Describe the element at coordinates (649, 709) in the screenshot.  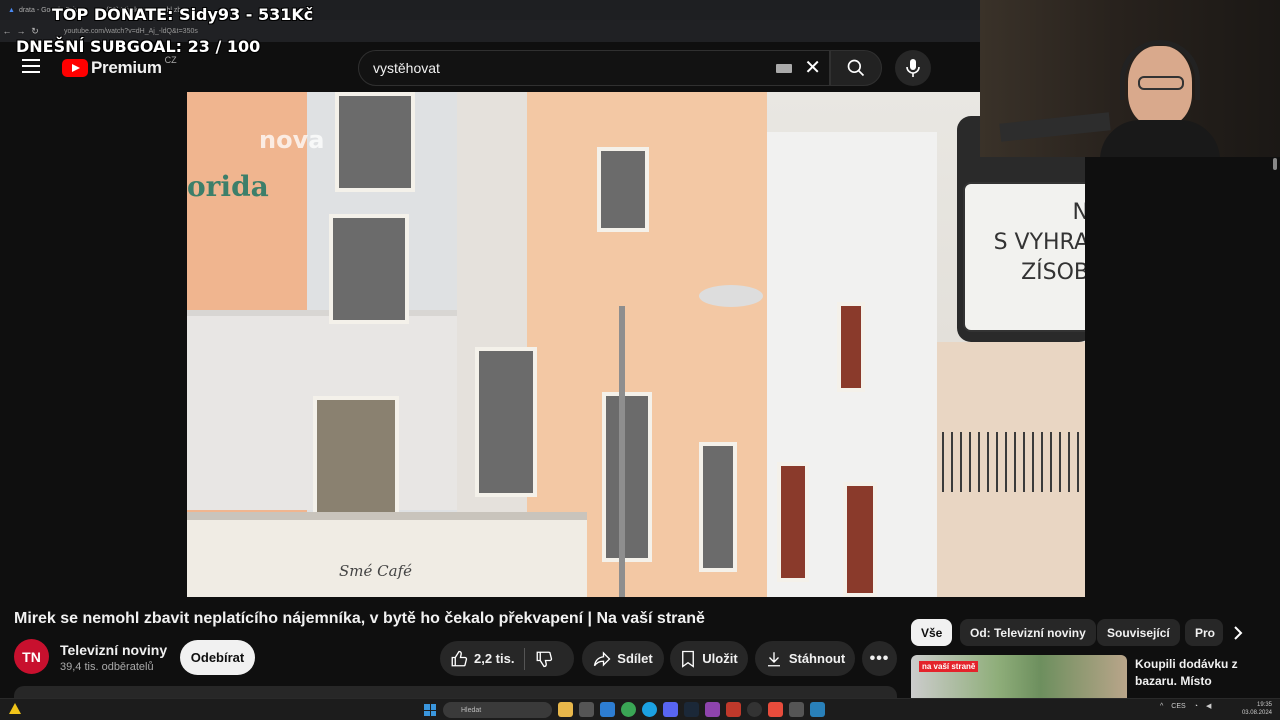
I see `edge-icon` at that location.